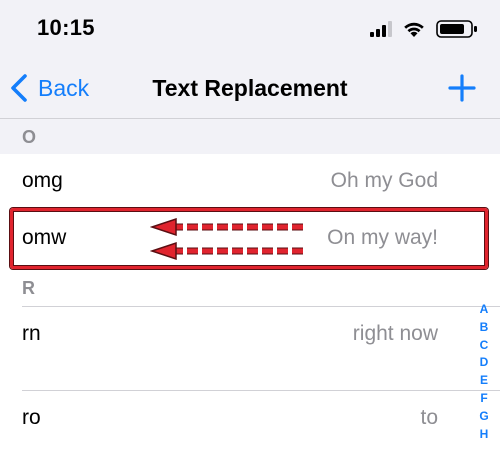 This screenshot has height=450, width=500. I want to click on index-letter-f: F, so click(484, 399).